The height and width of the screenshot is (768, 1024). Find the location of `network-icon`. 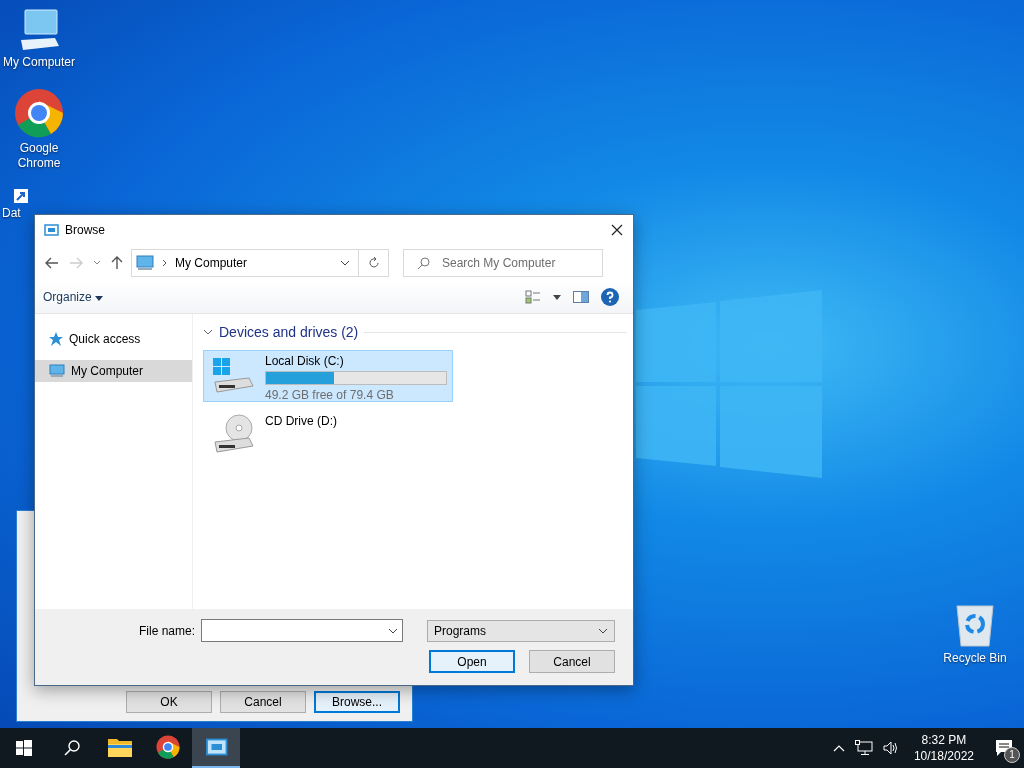

network-icon is located at coordinates (863, 748).